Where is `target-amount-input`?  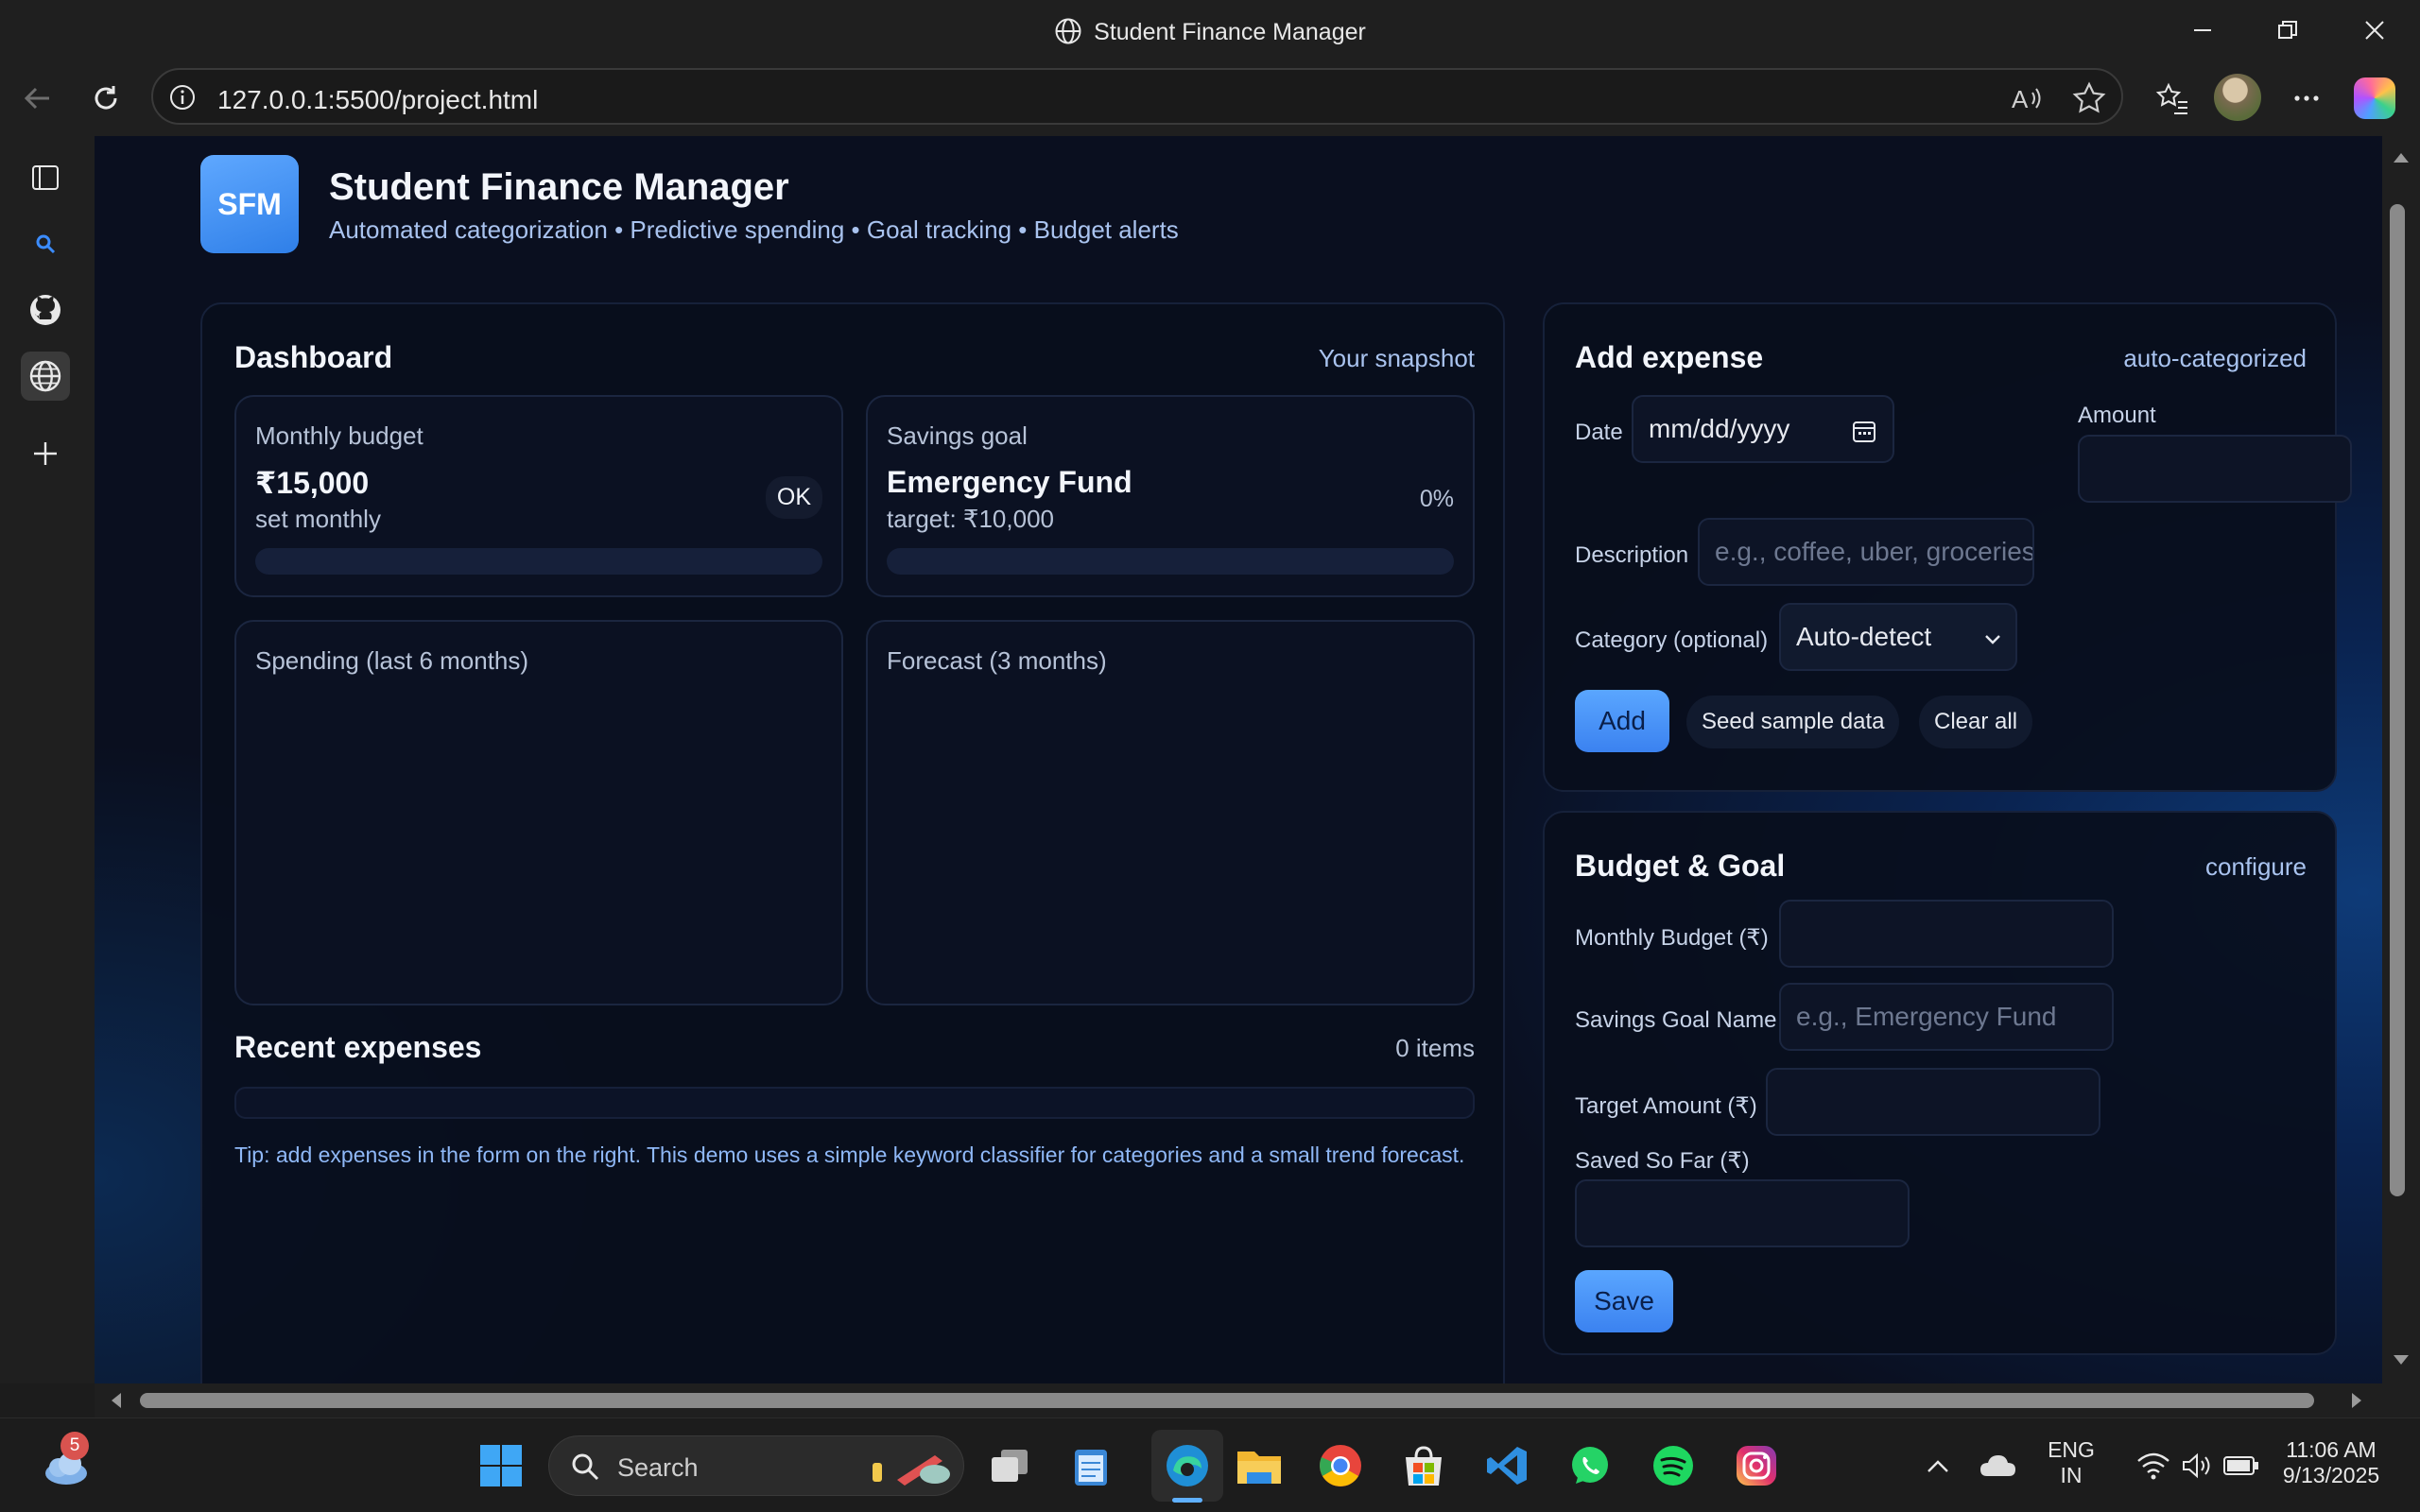
target-amount-input is located at coordinates (1933, 1102).